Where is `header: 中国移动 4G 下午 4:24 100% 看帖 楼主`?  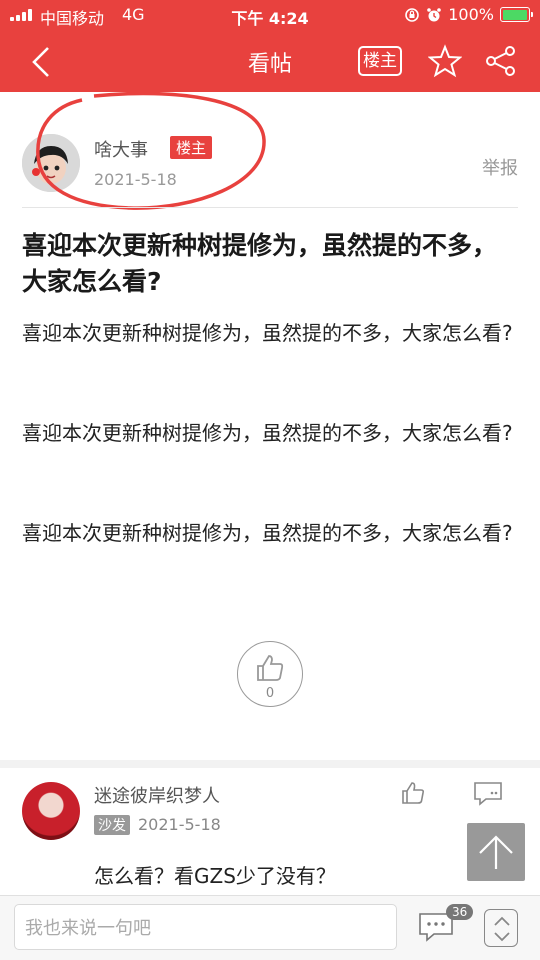 header: 中国移动 4G 下午 4:24 100% 看帖 楼主 is located at coordinates (270, 46).